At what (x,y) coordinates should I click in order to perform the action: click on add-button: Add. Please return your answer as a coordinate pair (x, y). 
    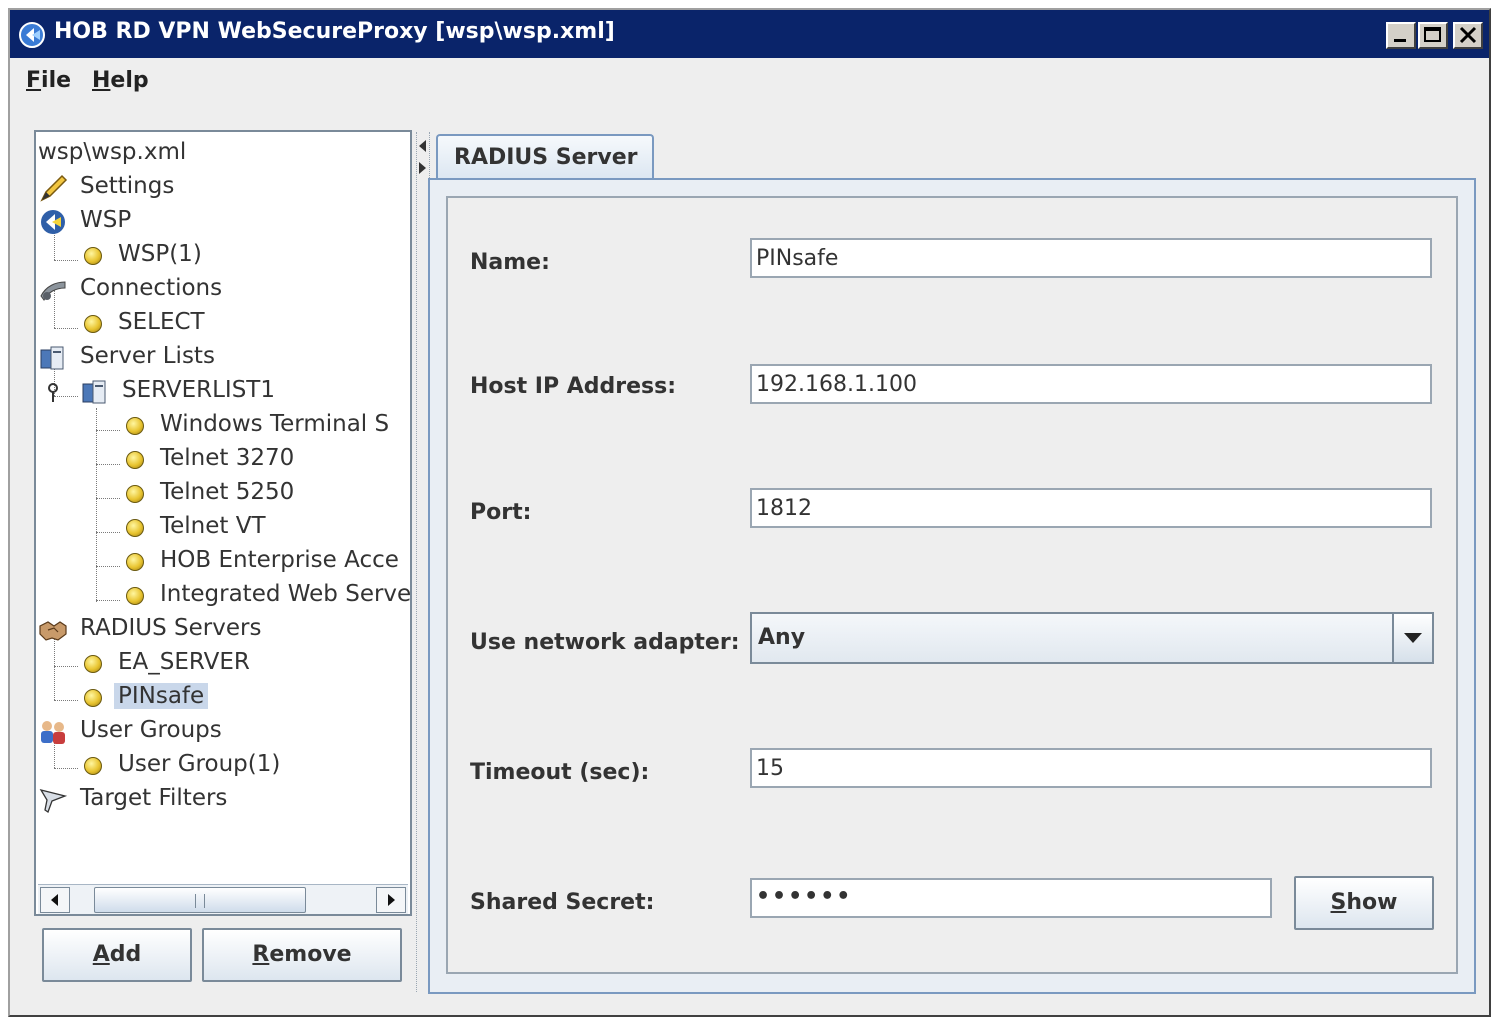
    Looking at the image, I should click on (117, 955).